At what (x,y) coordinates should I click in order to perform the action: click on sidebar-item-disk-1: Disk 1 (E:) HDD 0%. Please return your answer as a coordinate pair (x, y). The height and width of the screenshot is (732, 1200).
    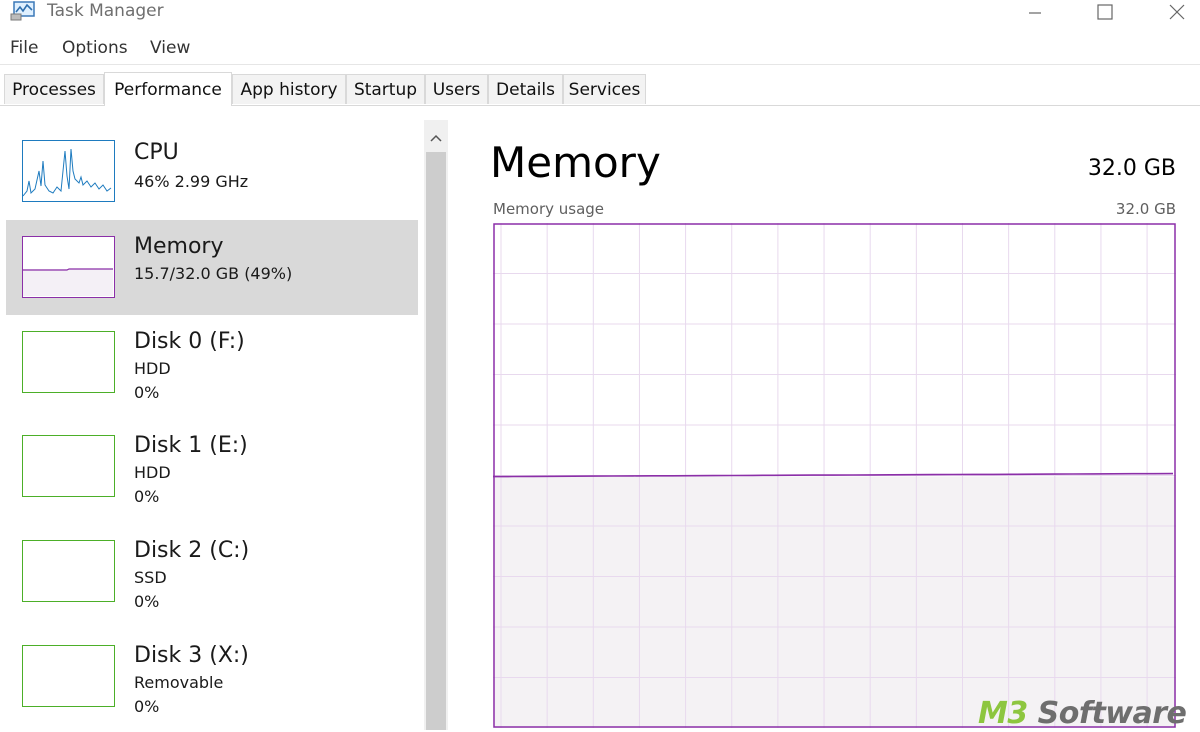
    Looking at the image, I should click on (212, 467).